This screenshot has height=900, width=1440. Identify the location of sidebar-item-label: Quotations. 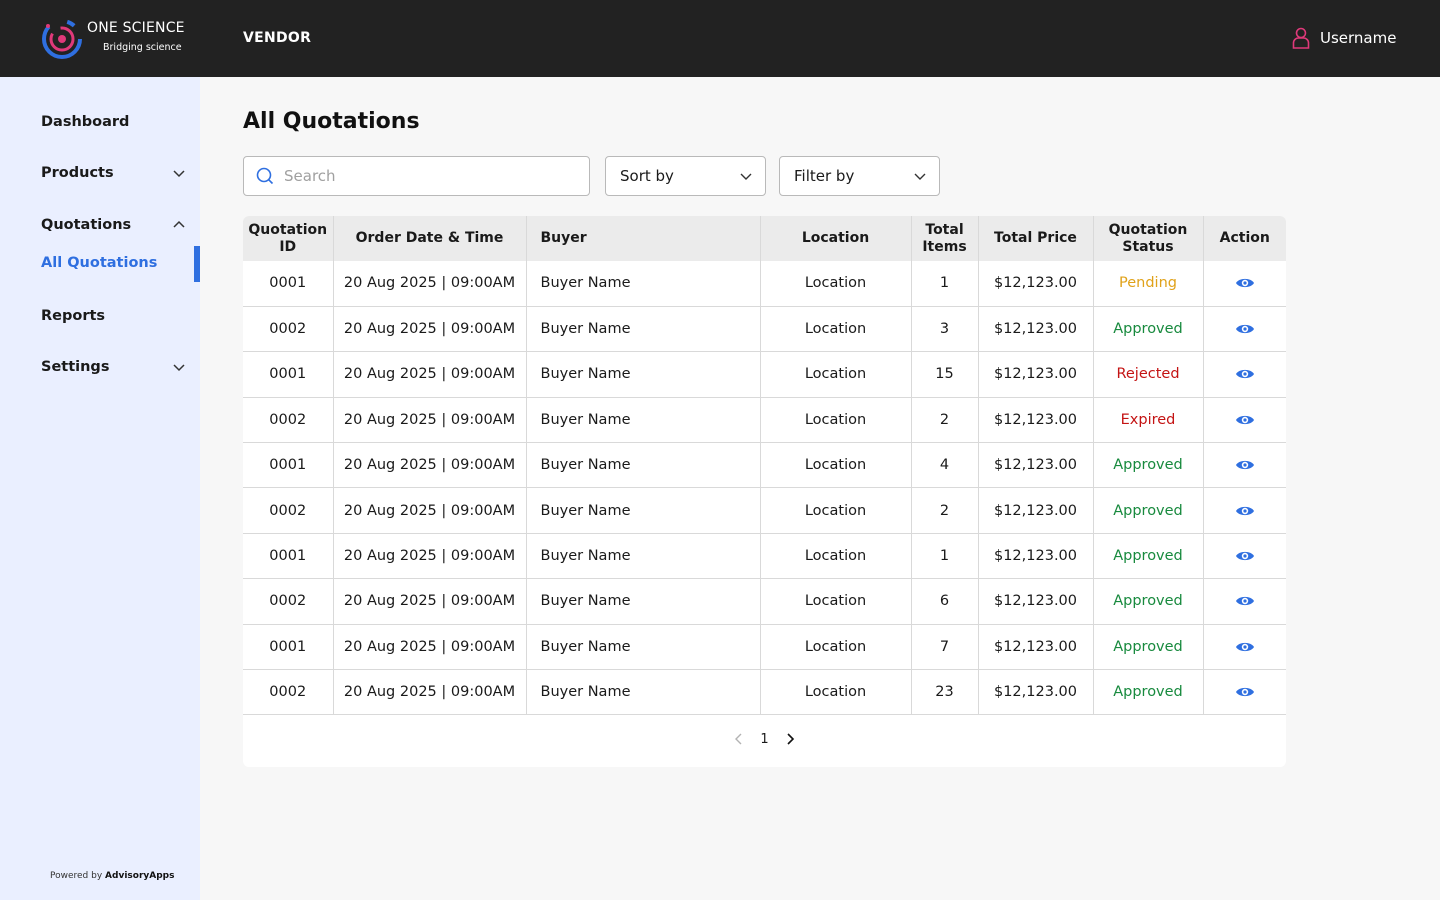
(86, 225).